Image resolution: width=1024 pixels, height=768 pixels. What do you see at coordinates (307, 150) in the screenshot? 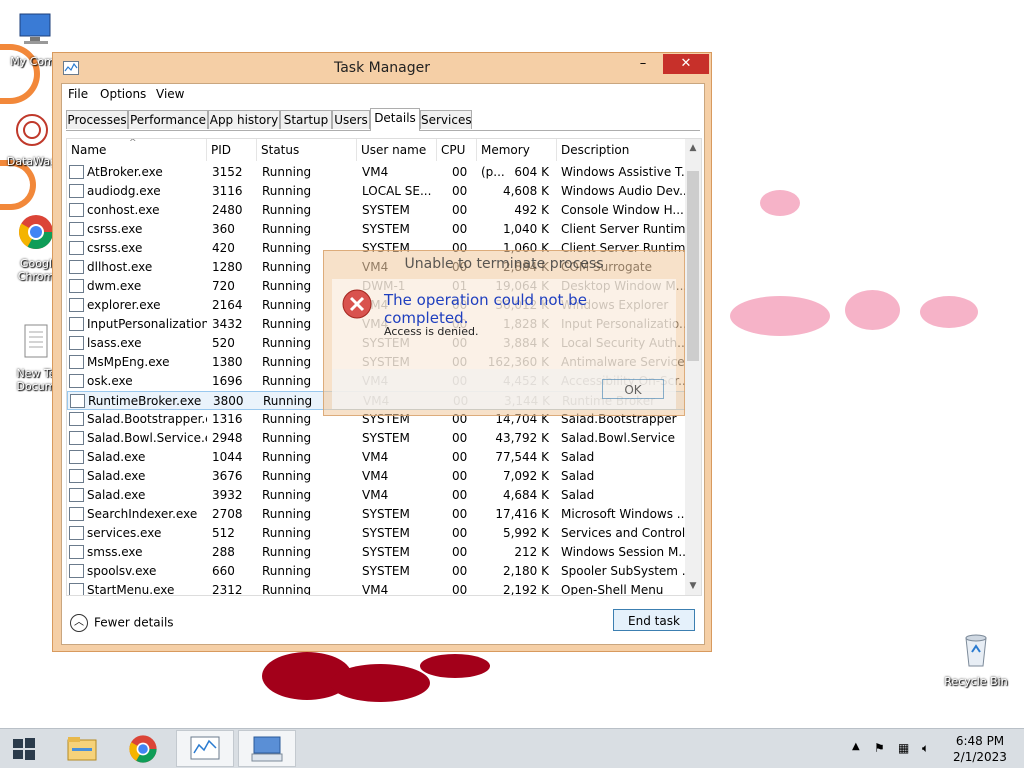
I see `column-header-status: Status` at bounding box center [307, 150].